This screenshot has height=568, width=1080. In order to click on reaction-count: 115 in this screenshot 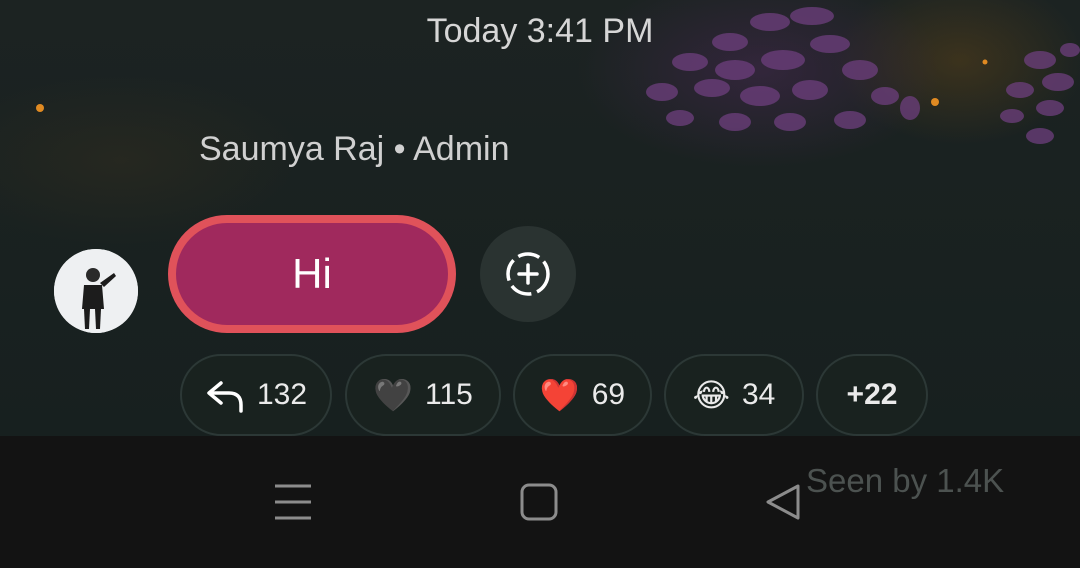, I will do `click(449, 394)`.